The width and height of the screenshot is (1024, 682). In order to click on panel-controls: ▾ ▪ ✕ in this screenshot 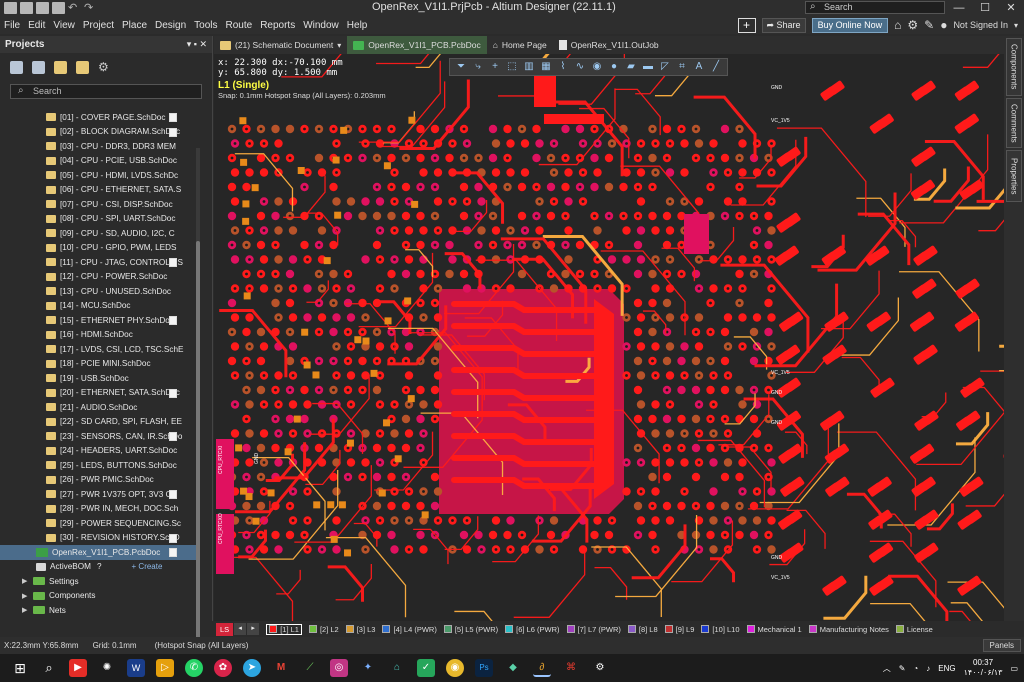, I will do `click(197, 44)`.